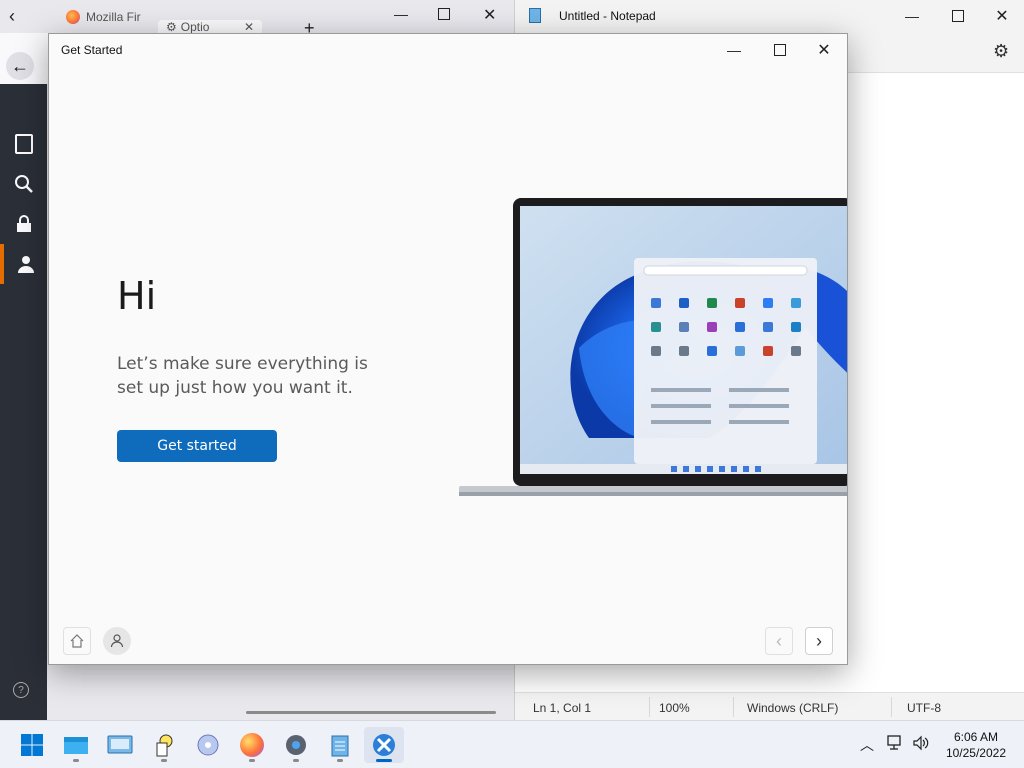 The width and height of the screenshot is (1024, 768). Describe the element at coordinates (249, 26) in the screenshot. I see `close-tab-icon: ✕` at that location.